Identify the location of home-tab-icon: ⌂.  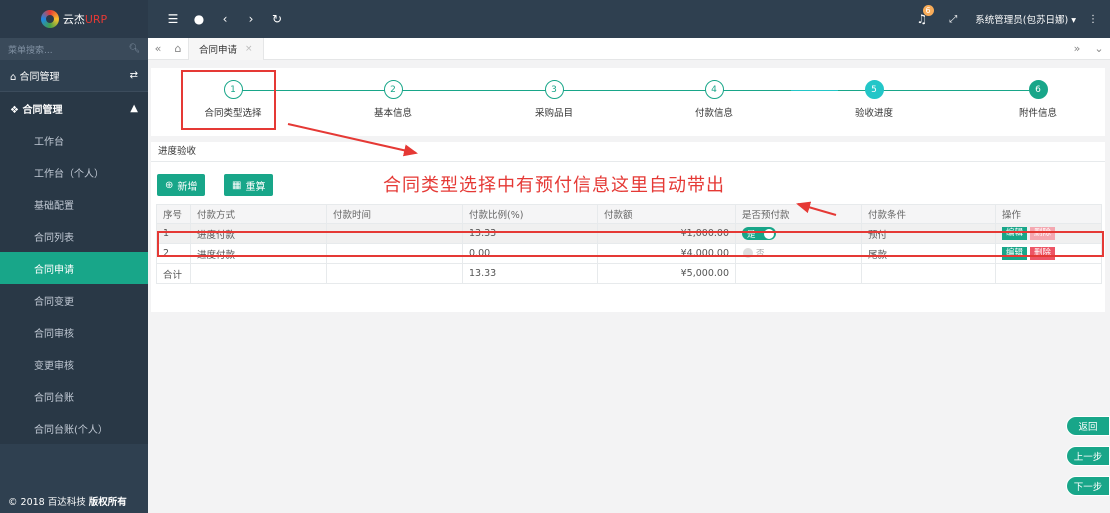
(178, 48).